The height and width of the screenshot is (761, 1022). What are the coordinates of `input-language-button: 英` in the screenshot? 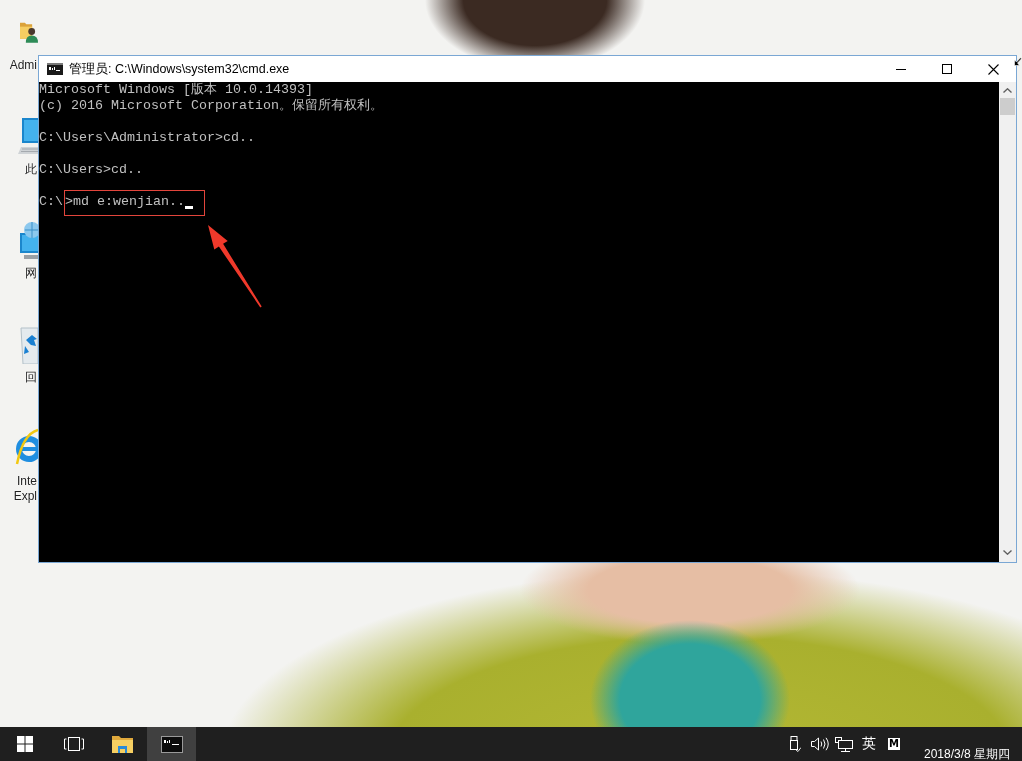 It's located at (868, 744).